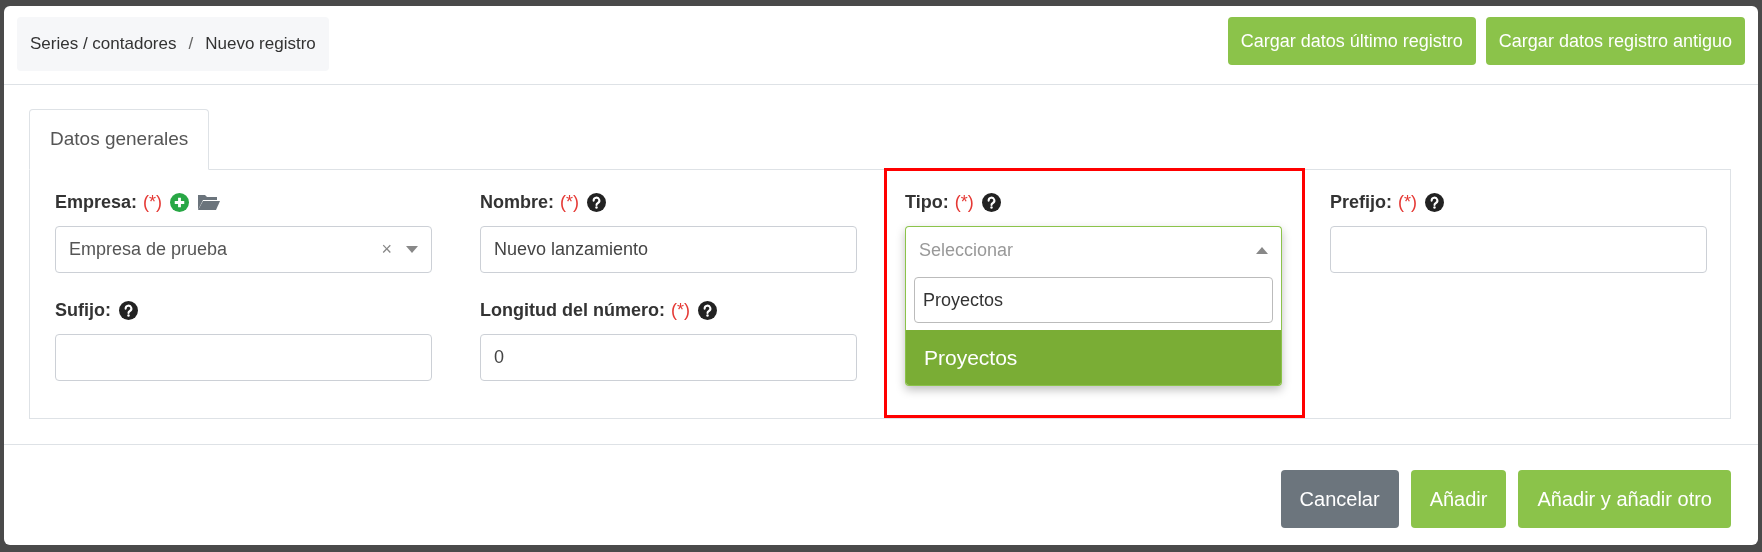  I want to click on field-label: Sufijo:, so click(83, 310).